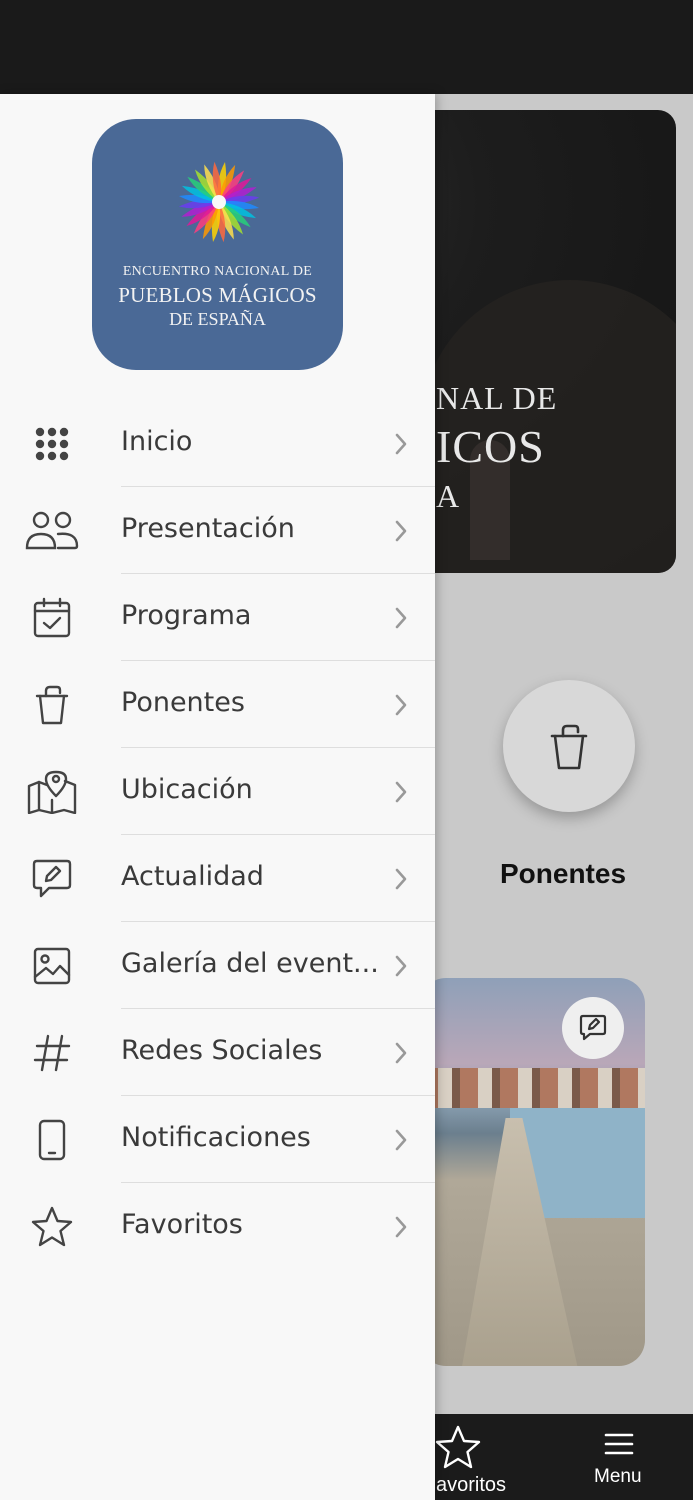 This screenshot has height=1500, width=693. I want to click on menu-item-label: Presentación, so click(208, 528).